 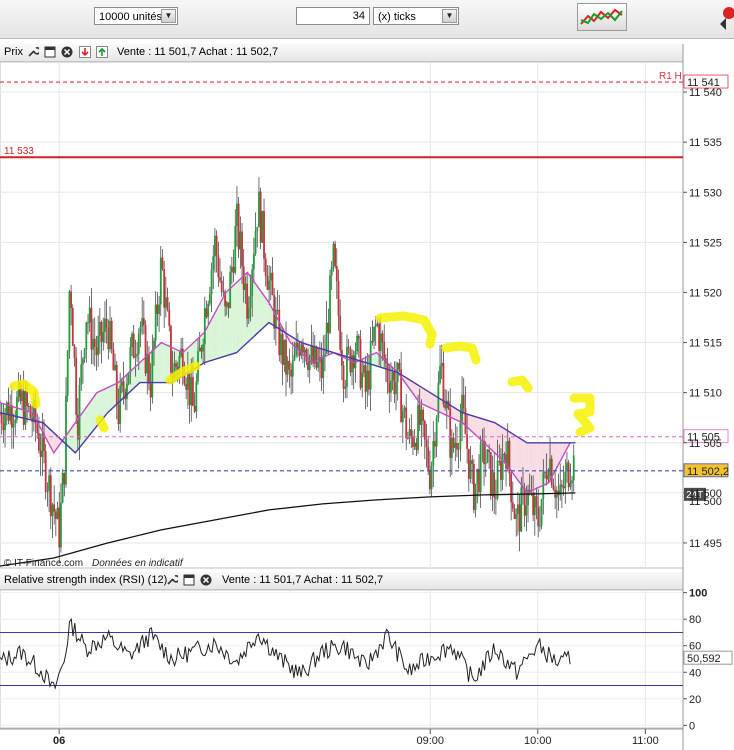 What do you see at coordinates (538, 741) in the screenshot?
I see `time-tick-label: 10:00` at bounding box center [538, 741].